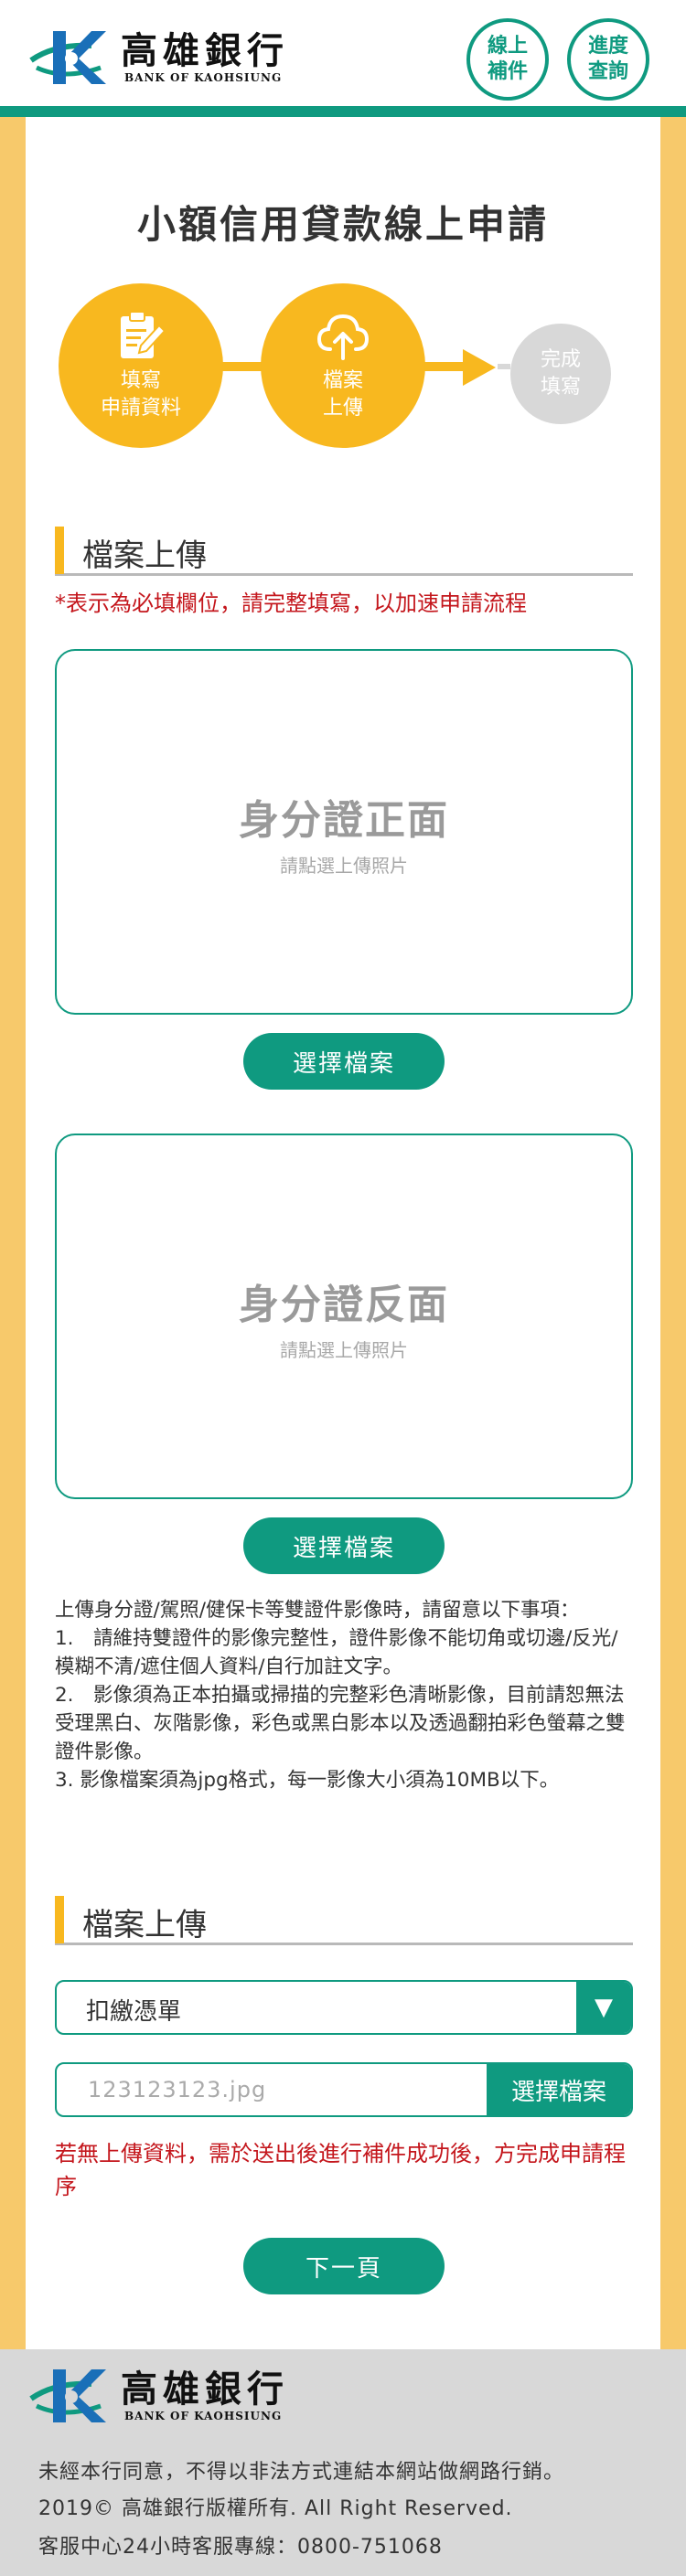 This screenshot has height=2576, width=686. What do you see at coordinates (275, 2508) in the screenshot?
I see `footer-copyright: 2019© 高雄銀行版權所有. All Right Reserved.` at bounding box center [275, 2508].